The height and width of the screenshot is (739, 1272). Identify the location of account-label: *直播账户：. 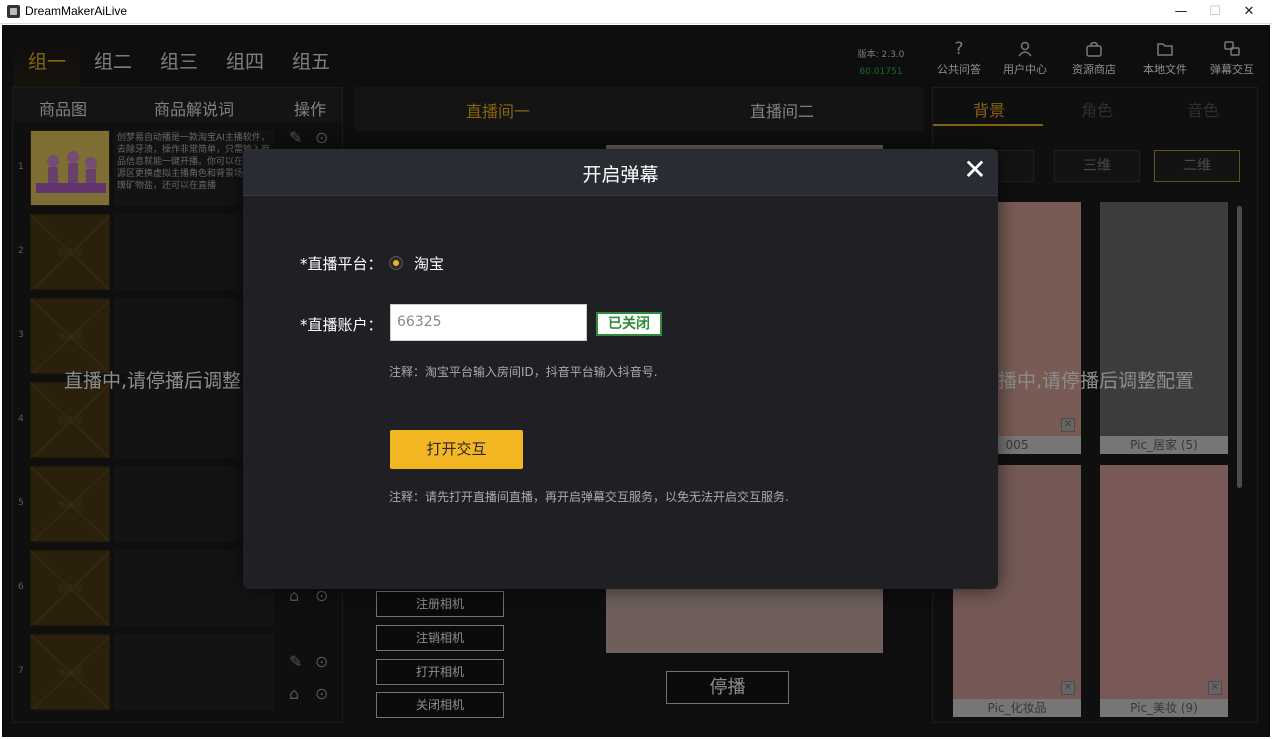
(341, 325).